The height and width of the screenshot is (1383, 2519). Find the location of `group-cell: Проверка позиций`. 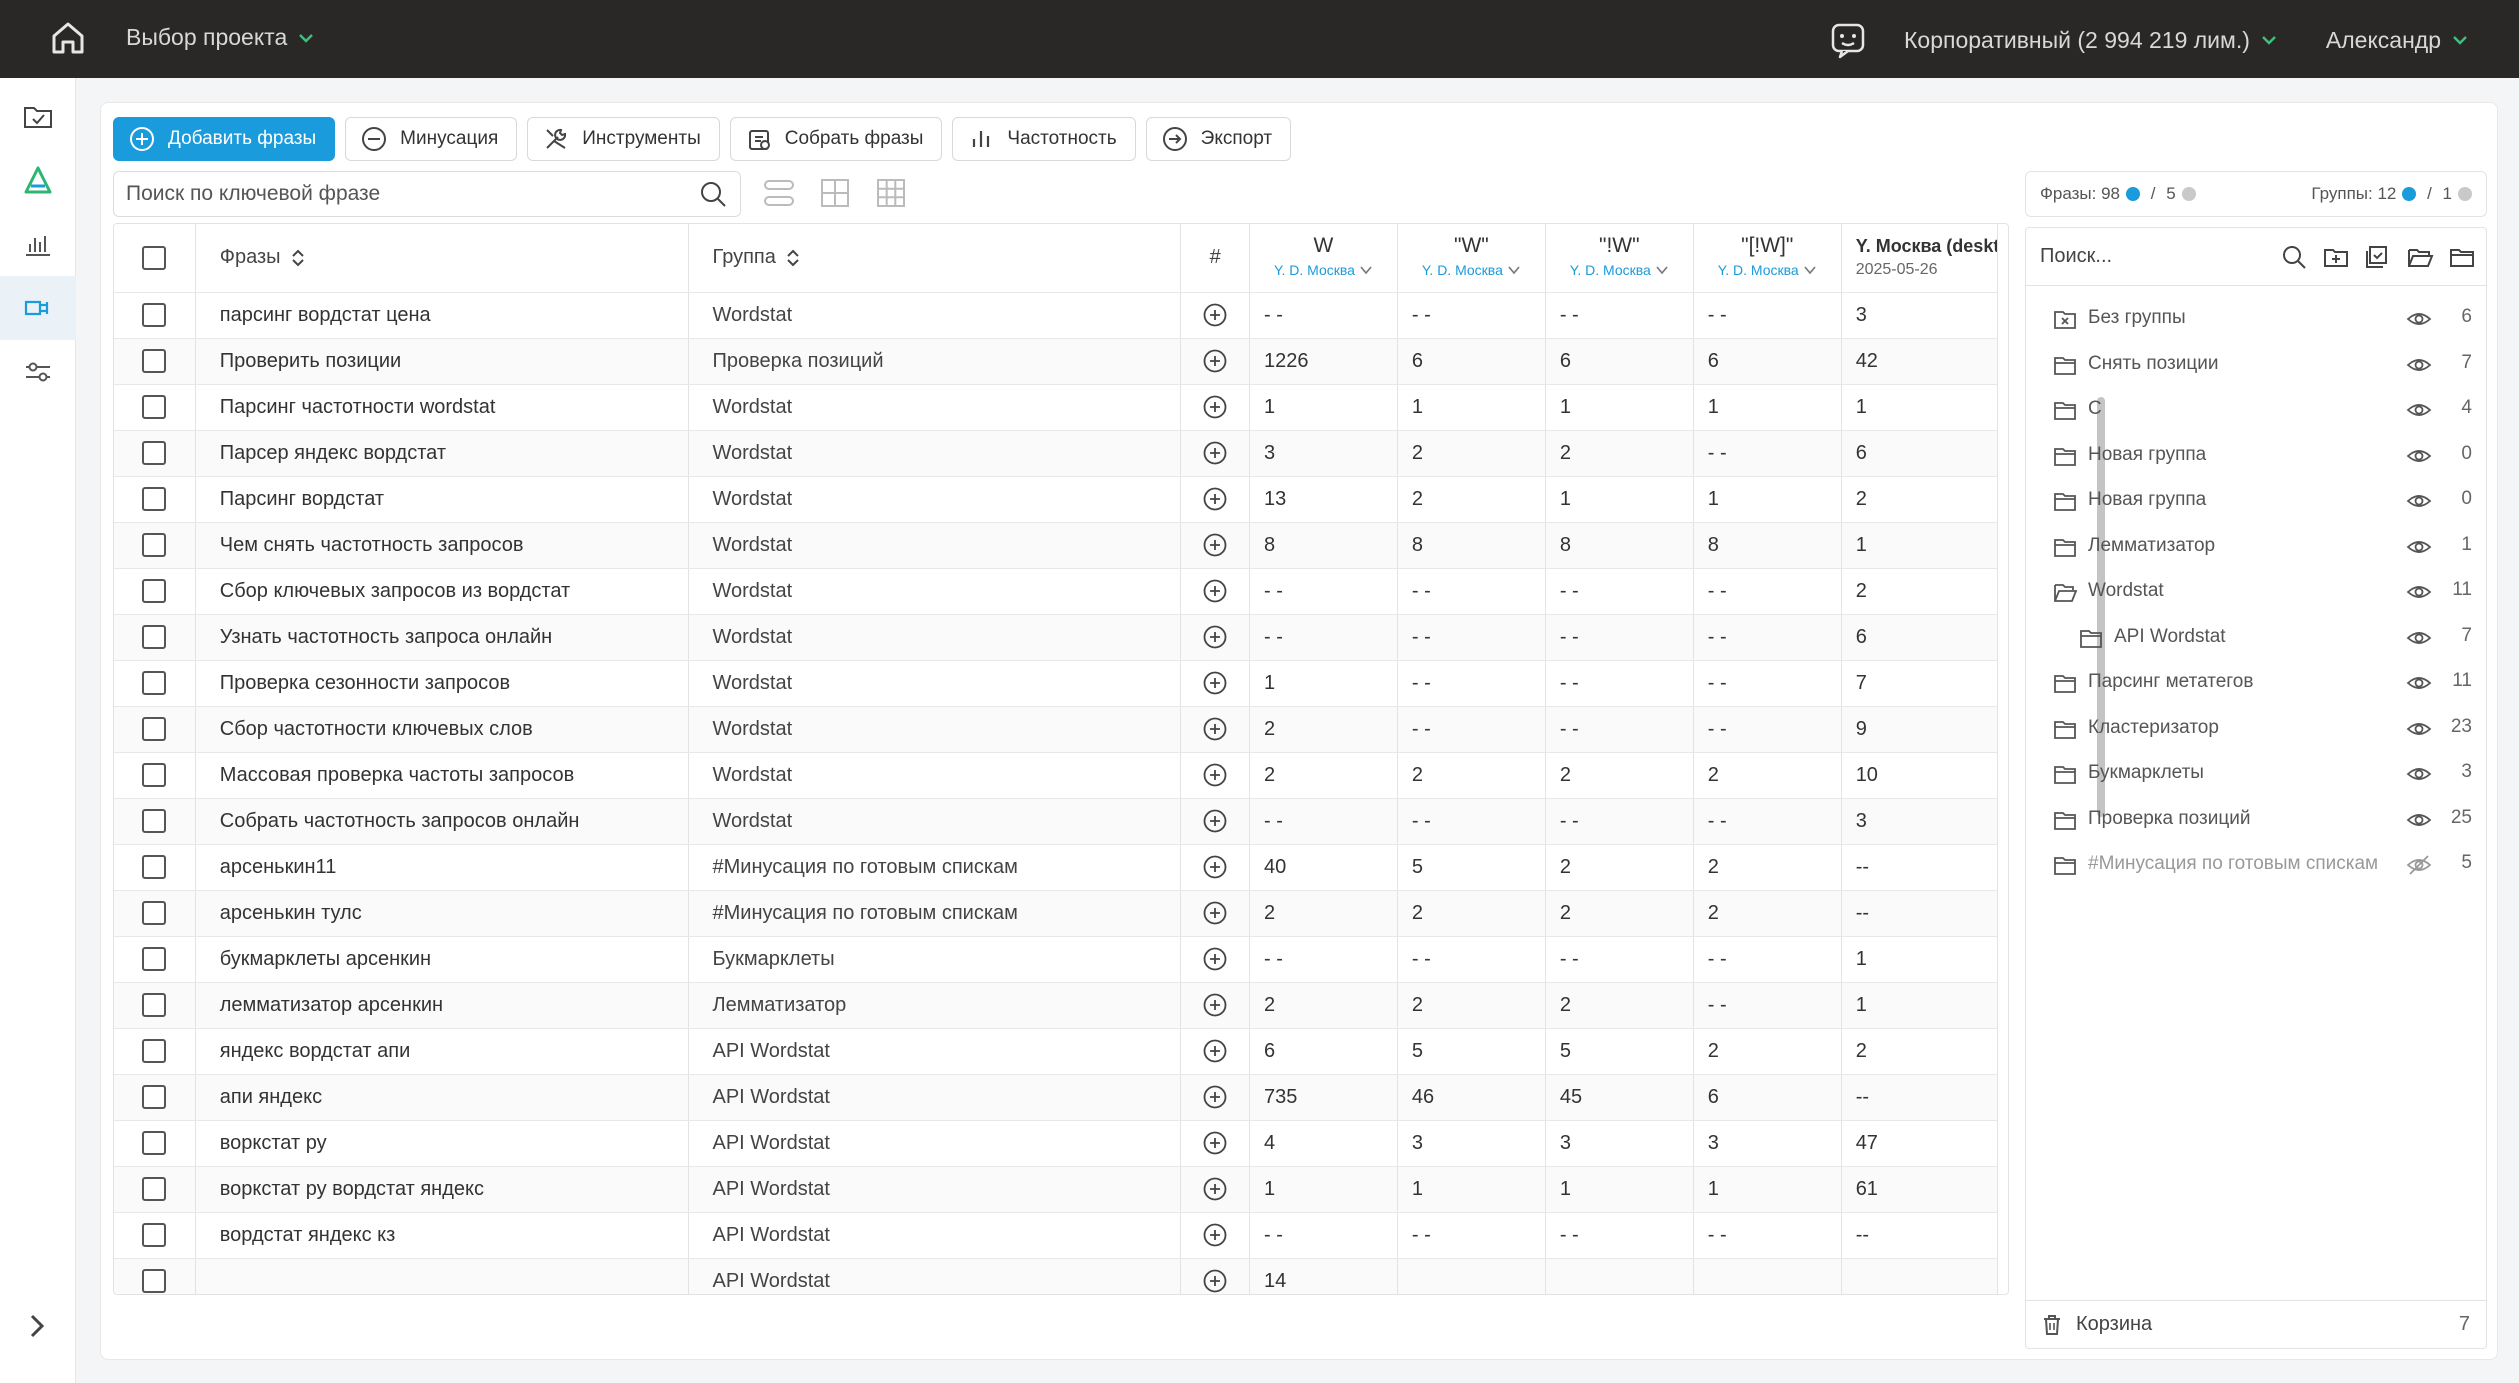

group-cell: Проверка позиций is located at coordinates (935, 361).